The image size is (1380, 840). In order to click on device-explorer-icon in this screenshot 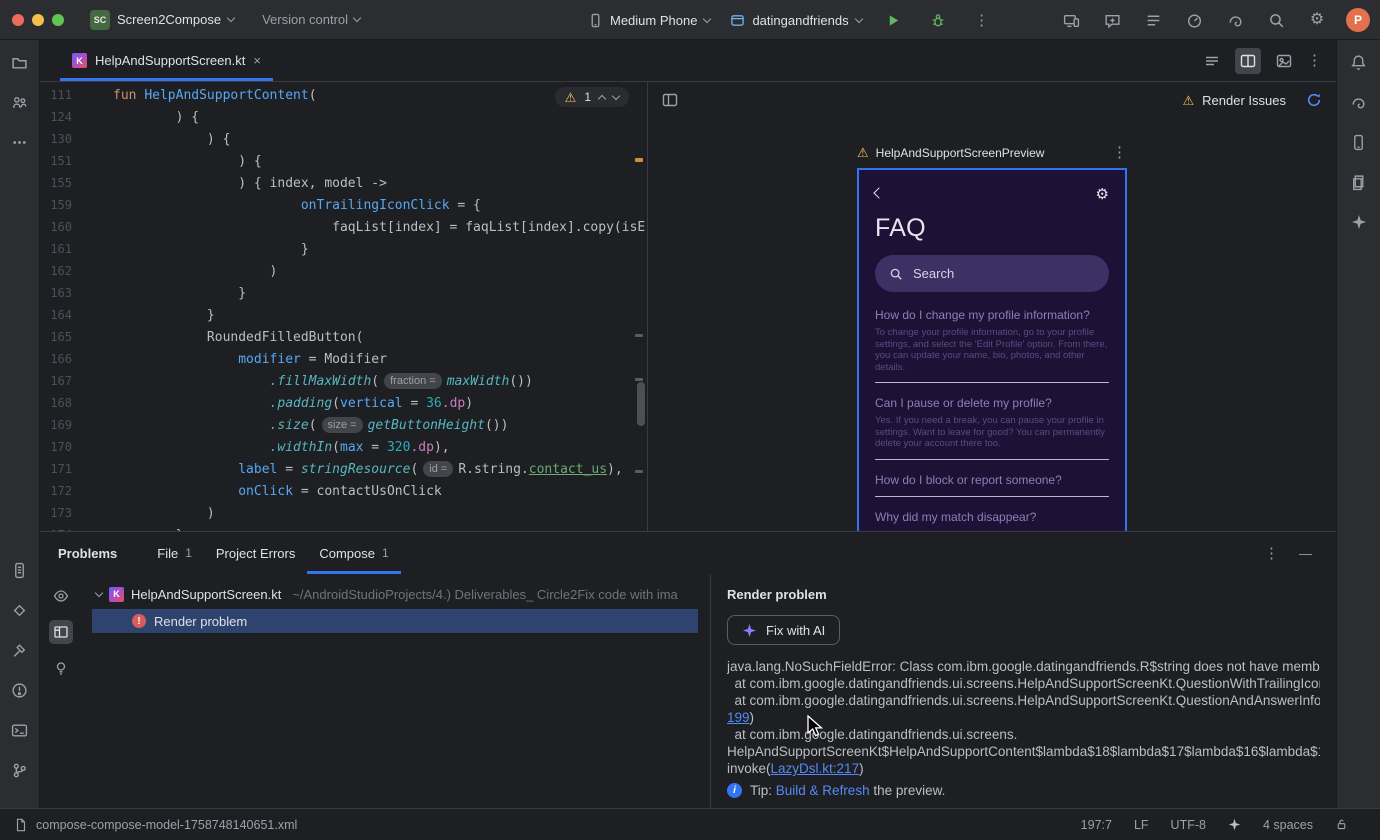, I will do `click(1359, 182)`.